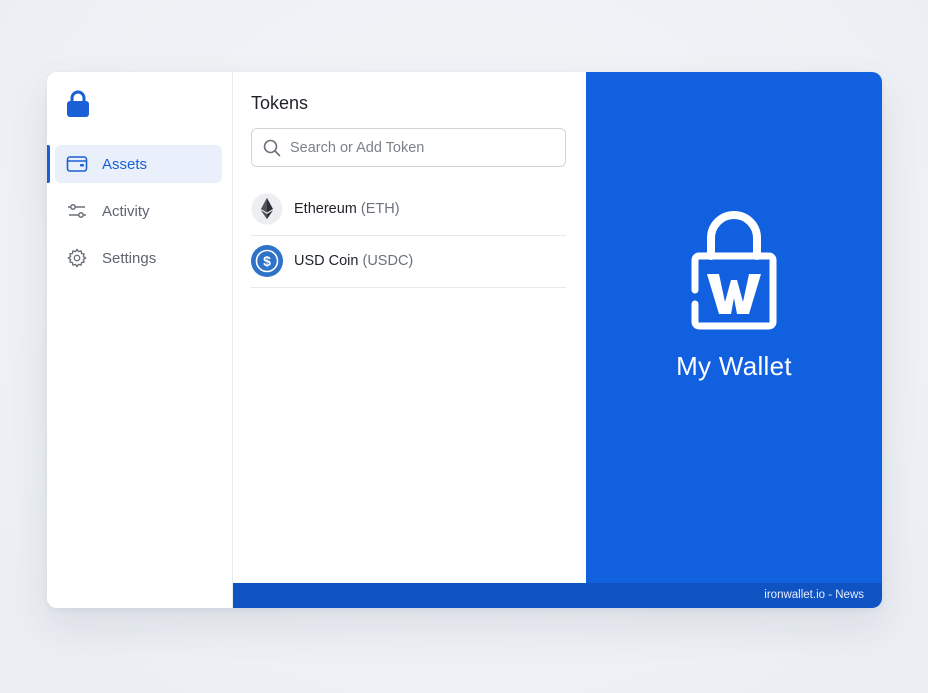  I want to click on token-label: Ethereum (ETH), so click(347, 209).